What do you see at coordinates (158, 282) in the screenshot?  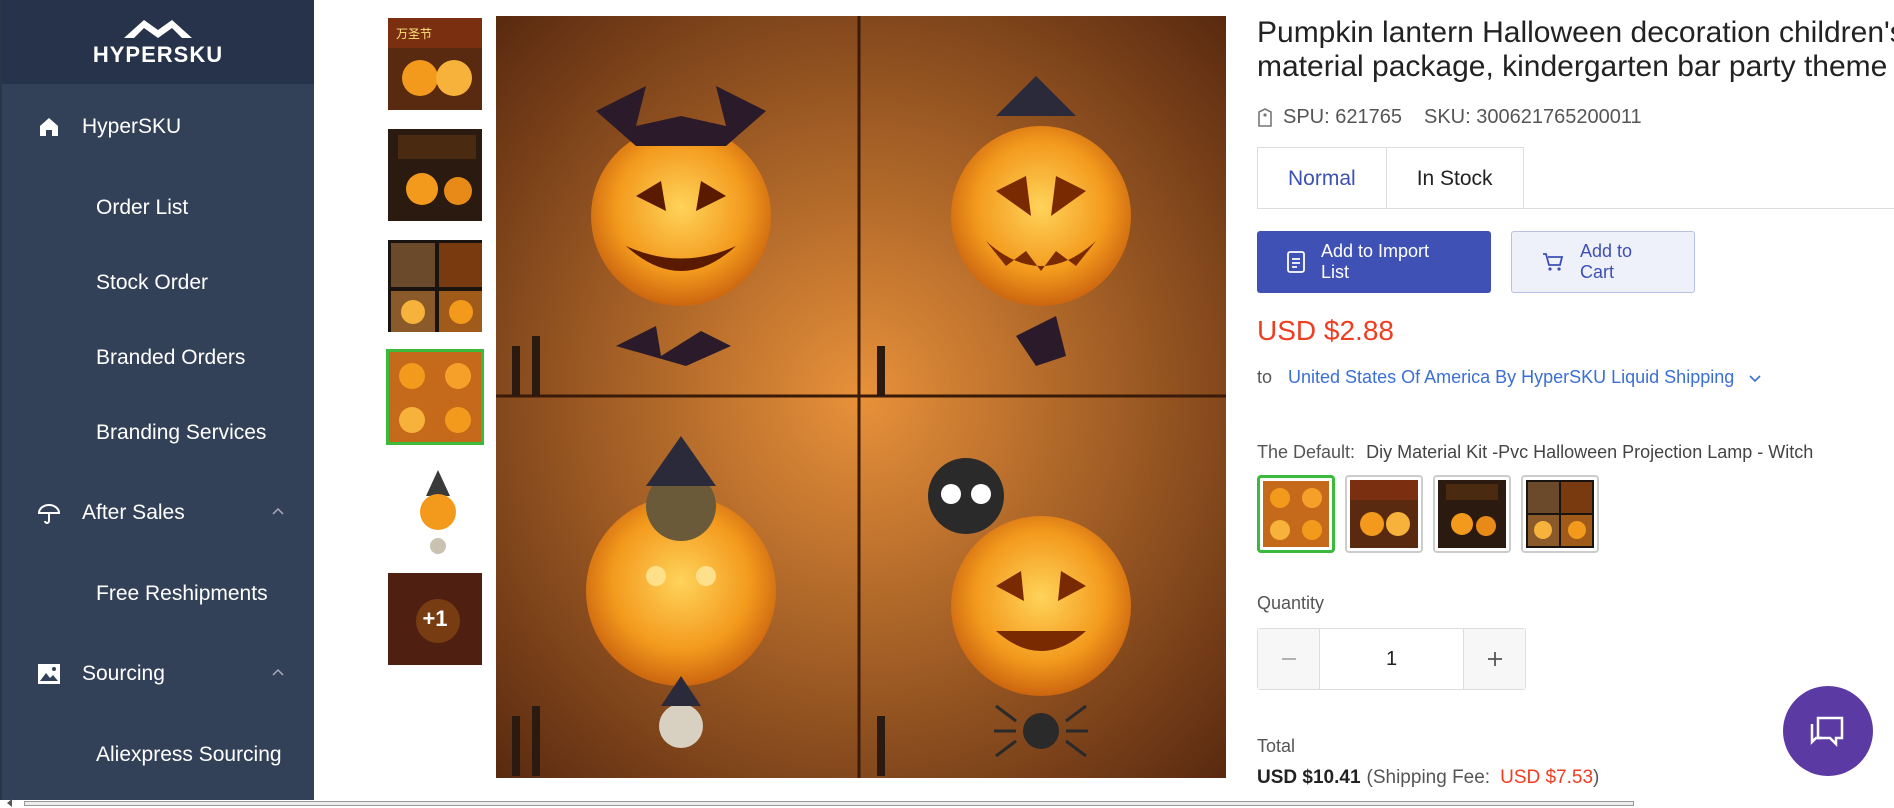 I see `sidebar-item-stock-order: Stock Order` at bounding box center [158, 282].